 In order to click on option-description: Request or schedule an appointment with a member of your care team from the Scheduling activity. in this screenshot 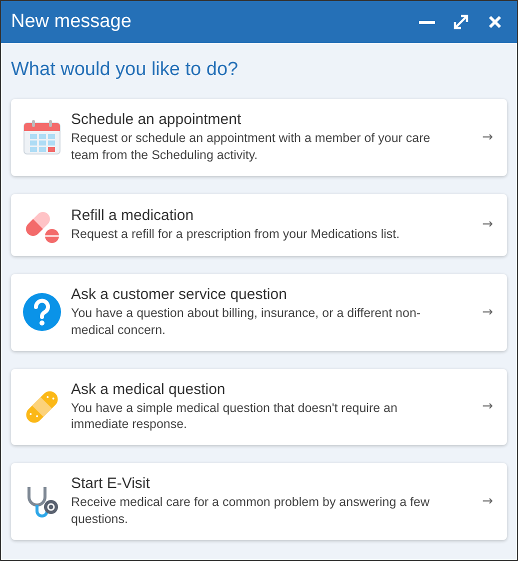, I will do `click(251, 147)`.